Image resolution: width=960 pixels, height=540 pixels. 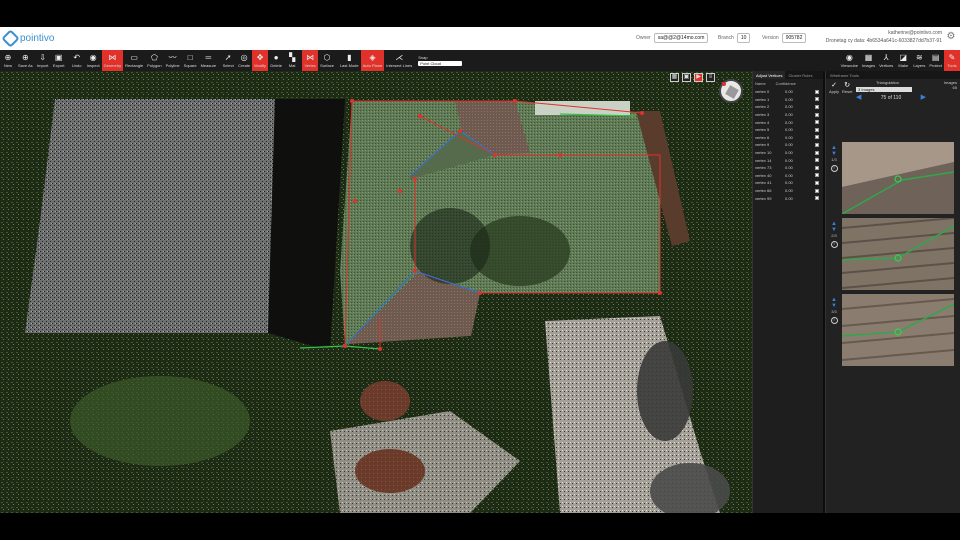 I want to click on viewport-grid-button: ▦, so click(x=674, y=77).